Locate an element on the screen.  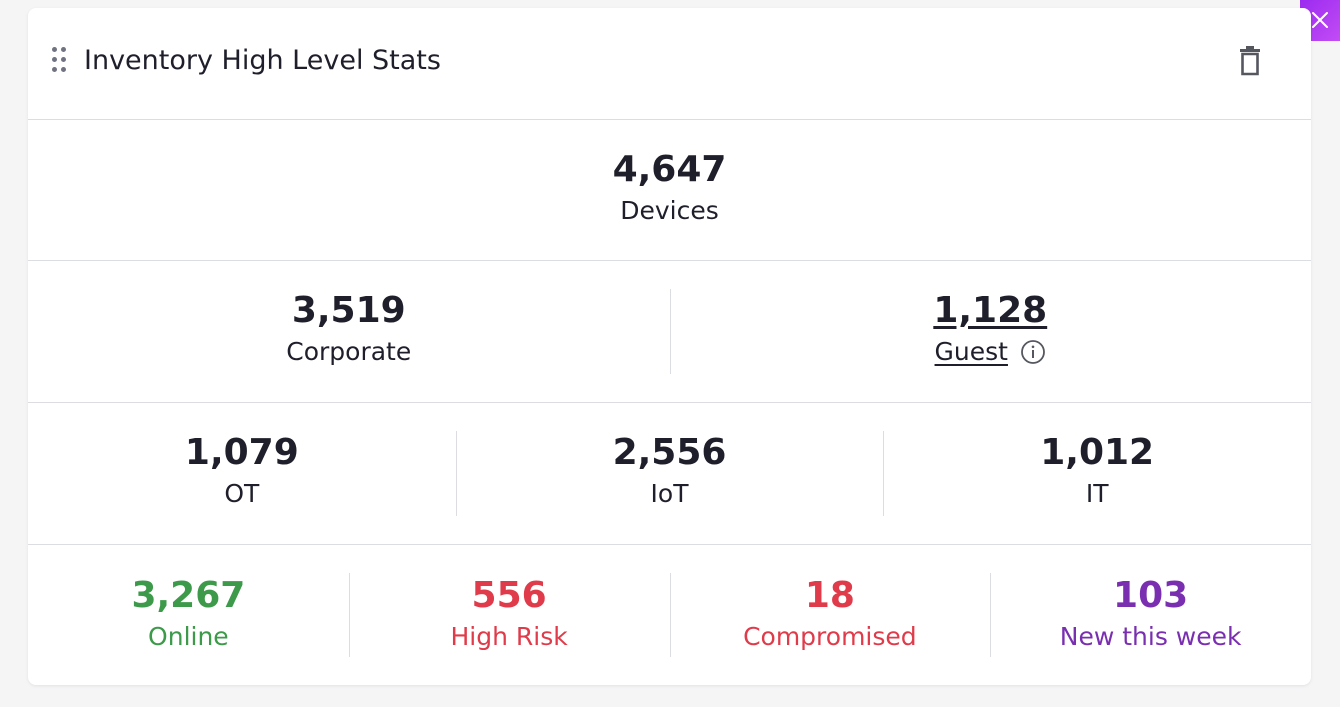
compromised-value: 18 is located at coordinates (829, 595).